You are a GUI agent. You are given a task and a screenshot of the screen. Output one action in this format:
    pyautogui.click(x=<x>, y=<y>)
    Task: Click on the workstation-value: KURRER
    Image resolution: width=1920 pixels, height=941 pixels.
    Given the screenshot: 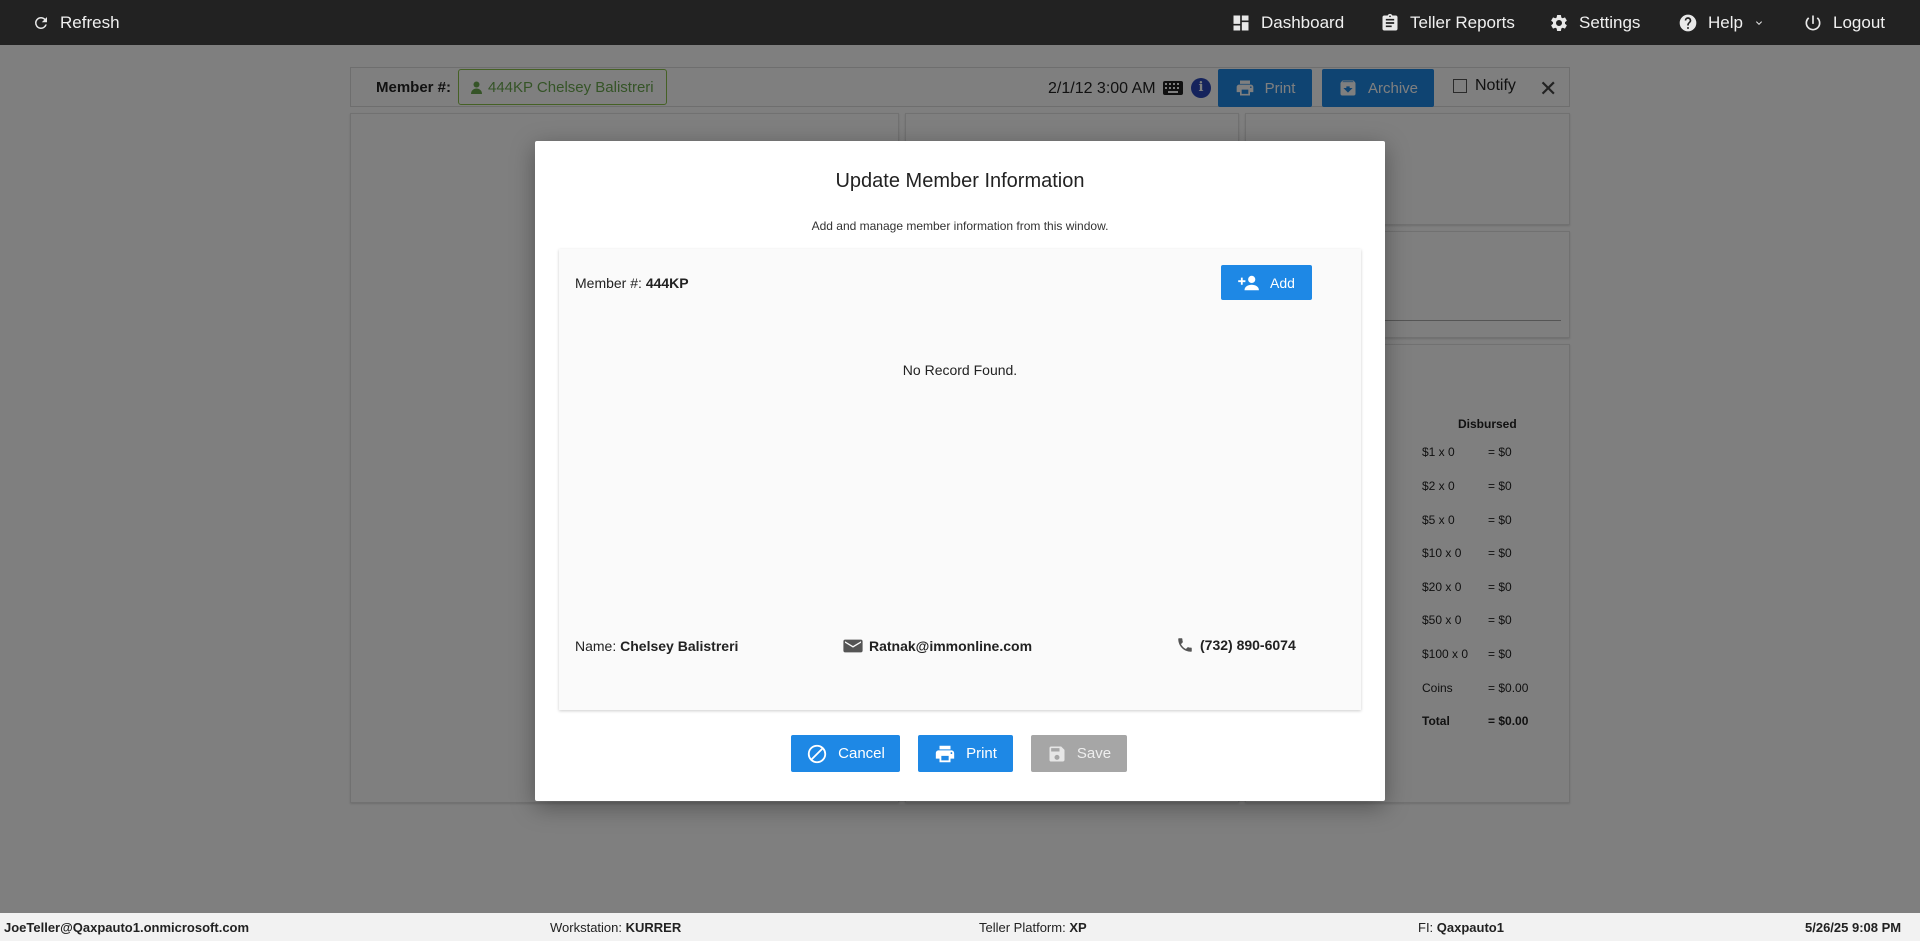 What is the action you would take?
    pyautogui.click(x=653, y=927)
    